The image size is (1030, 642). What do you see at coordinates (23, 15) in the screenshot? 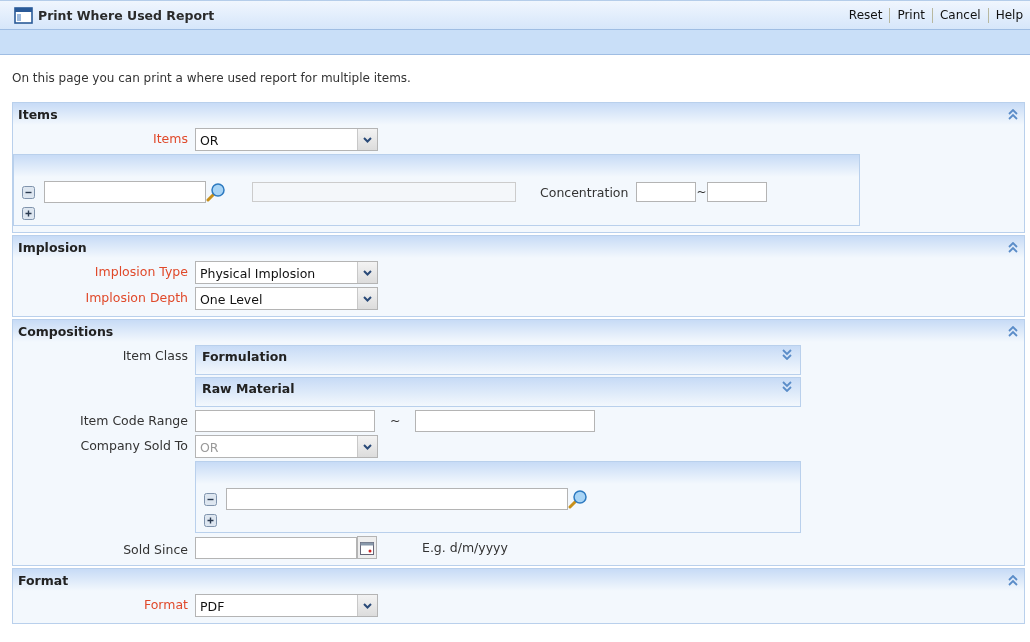
I see `window-icon` at bounding box center [23, 15].